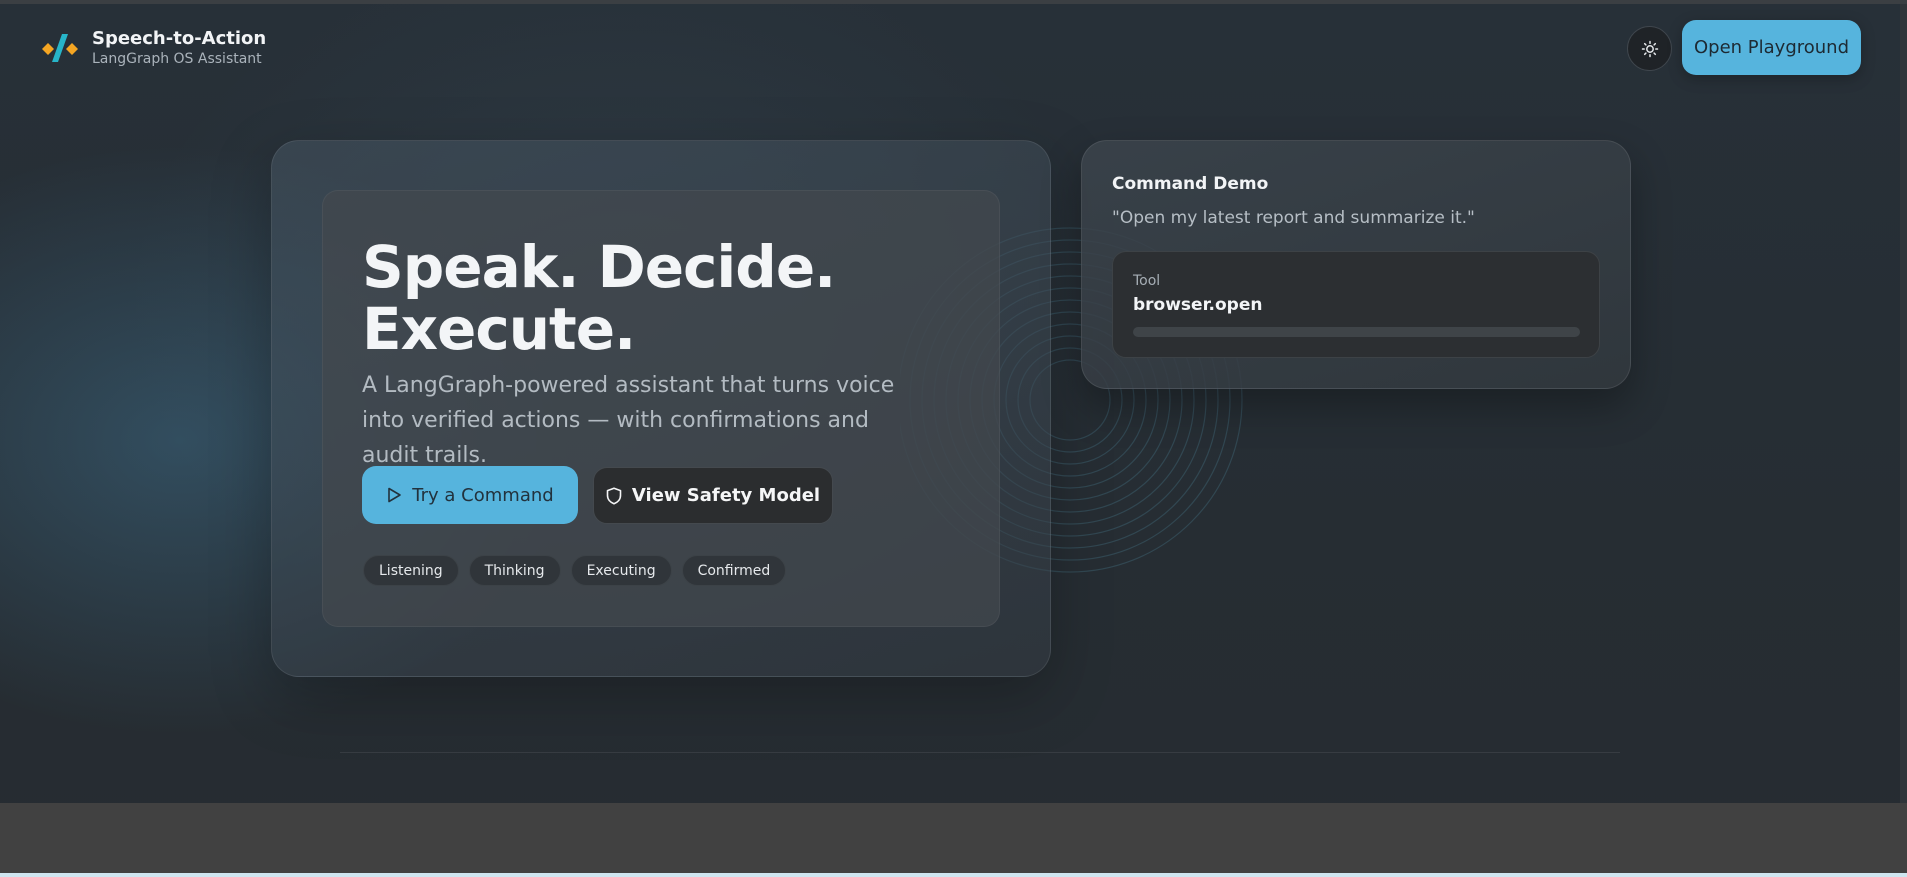 Image resolution: width=1907 pixels, height=877 pixels. I want to click on try-command-button: Try a Command, so click(470, 495).